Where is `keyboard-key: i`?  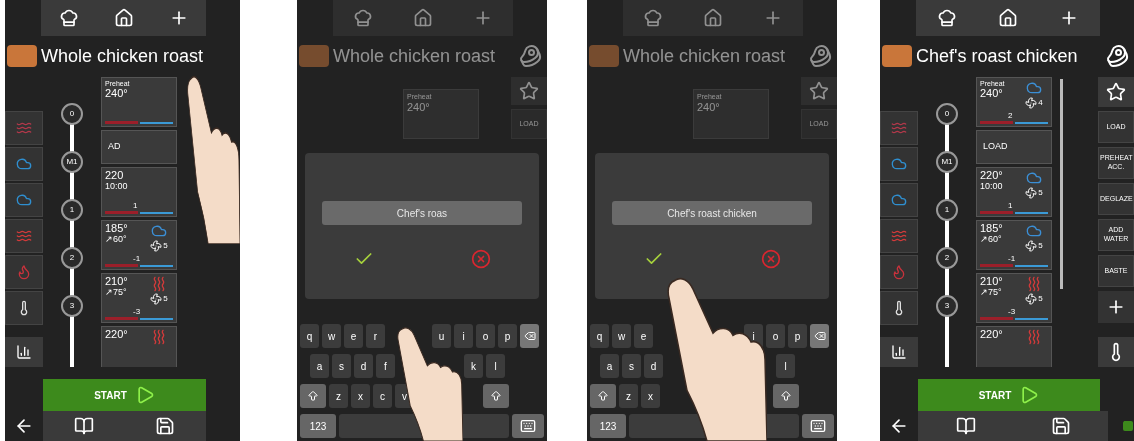 keyboard-key: i is located at coordinates (463, 336).